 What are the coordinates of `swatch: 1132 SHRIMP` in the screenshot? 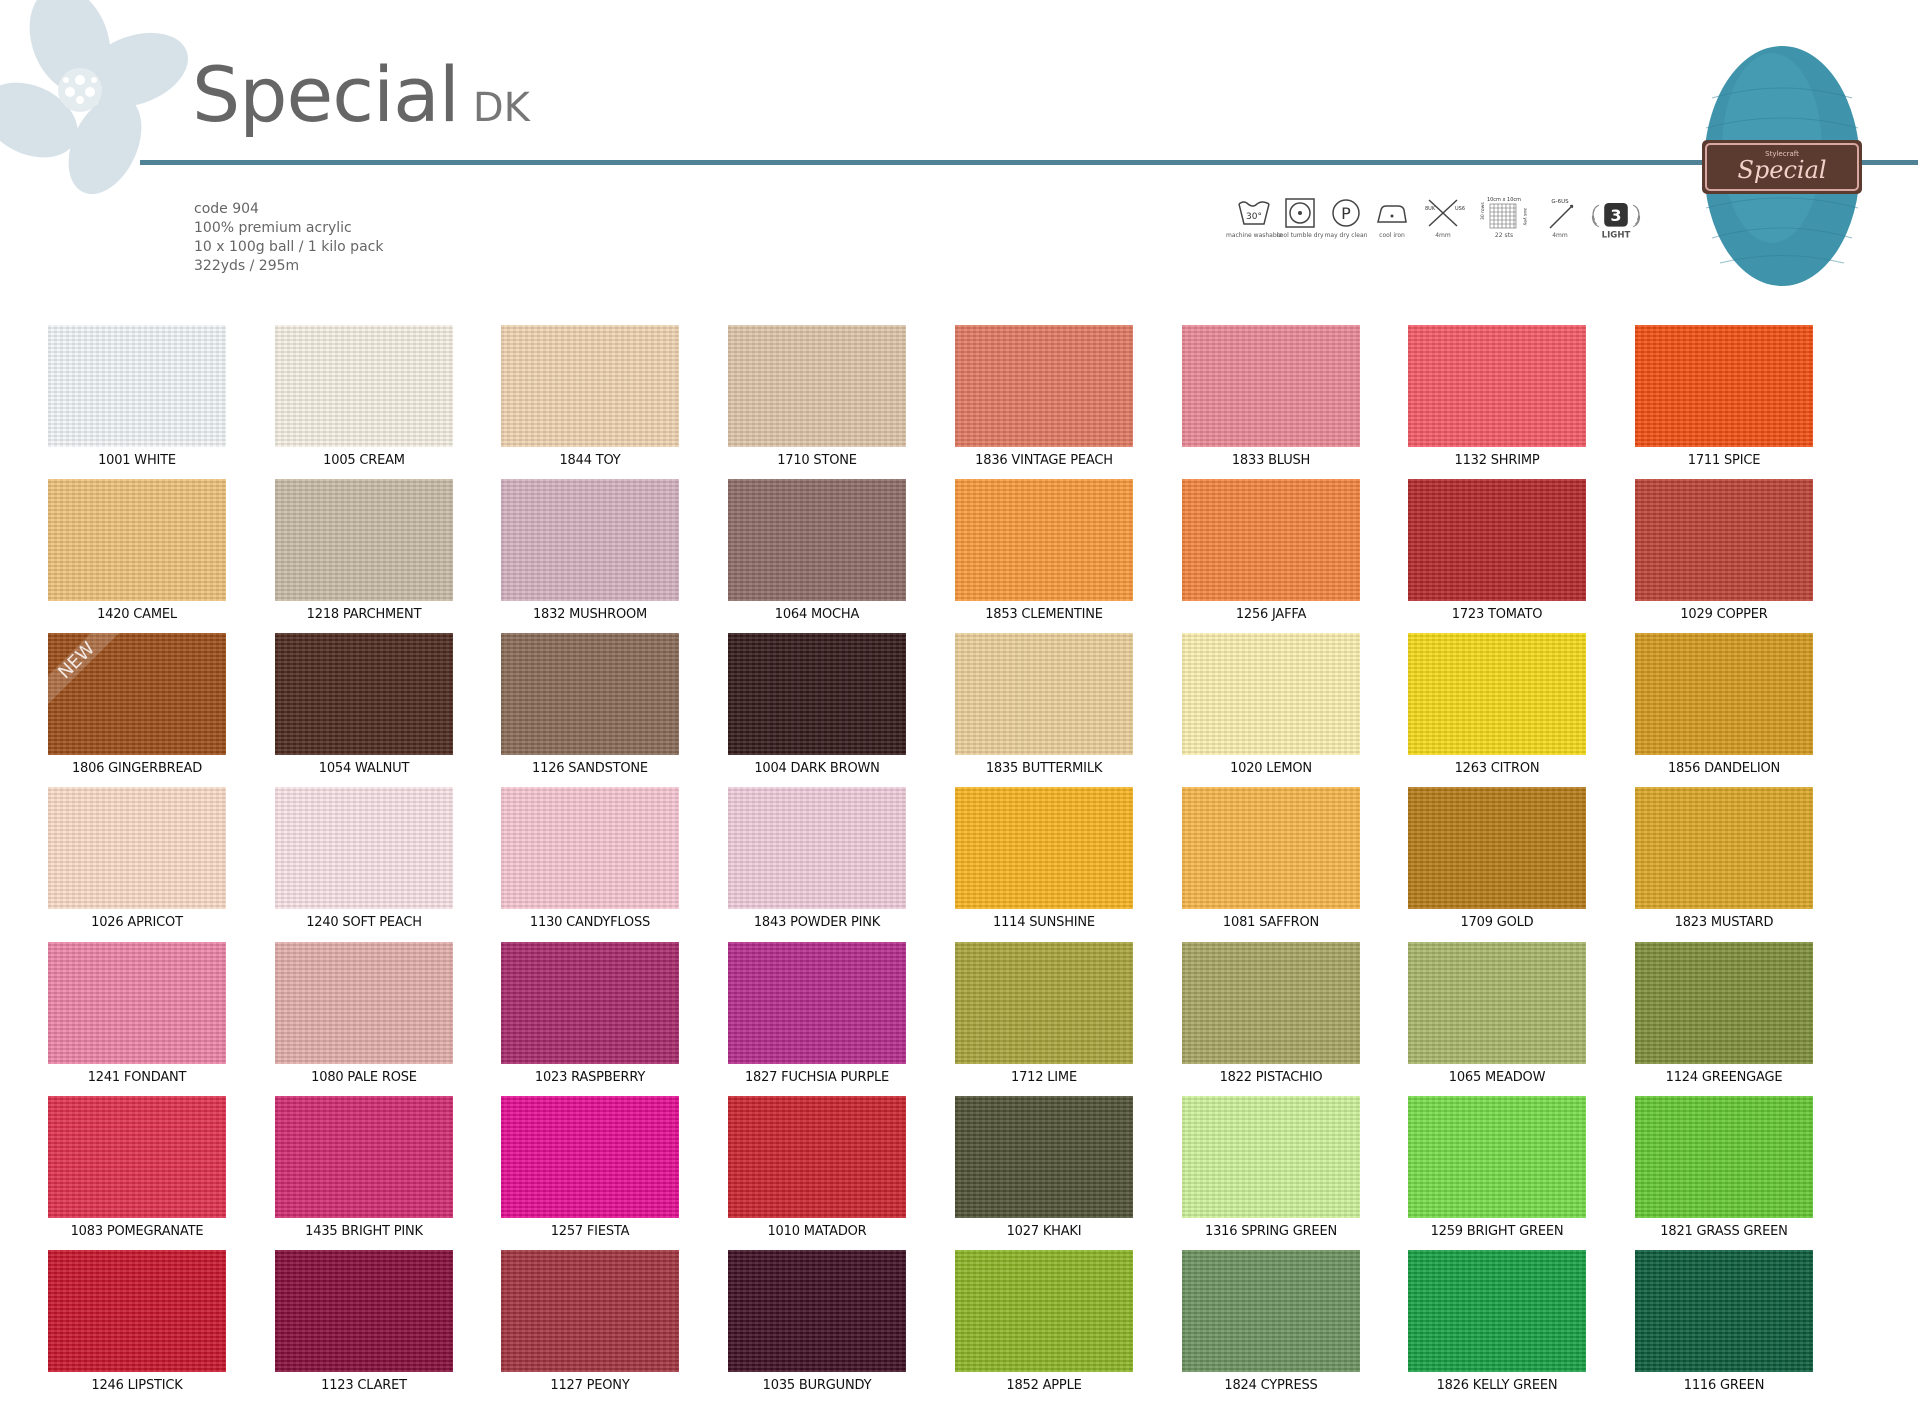 It's located at (1497, 396).